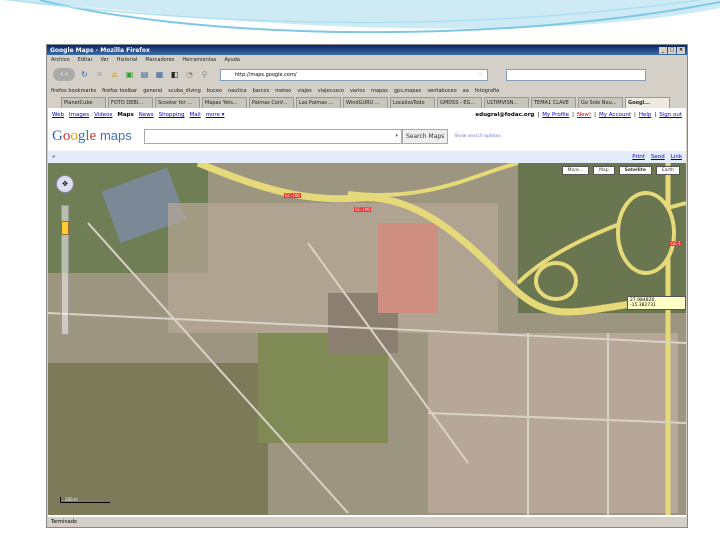 The height and width of the screenshot is (540, 720). I want to click on bookmark-folder: mapas, so click(379, 91).